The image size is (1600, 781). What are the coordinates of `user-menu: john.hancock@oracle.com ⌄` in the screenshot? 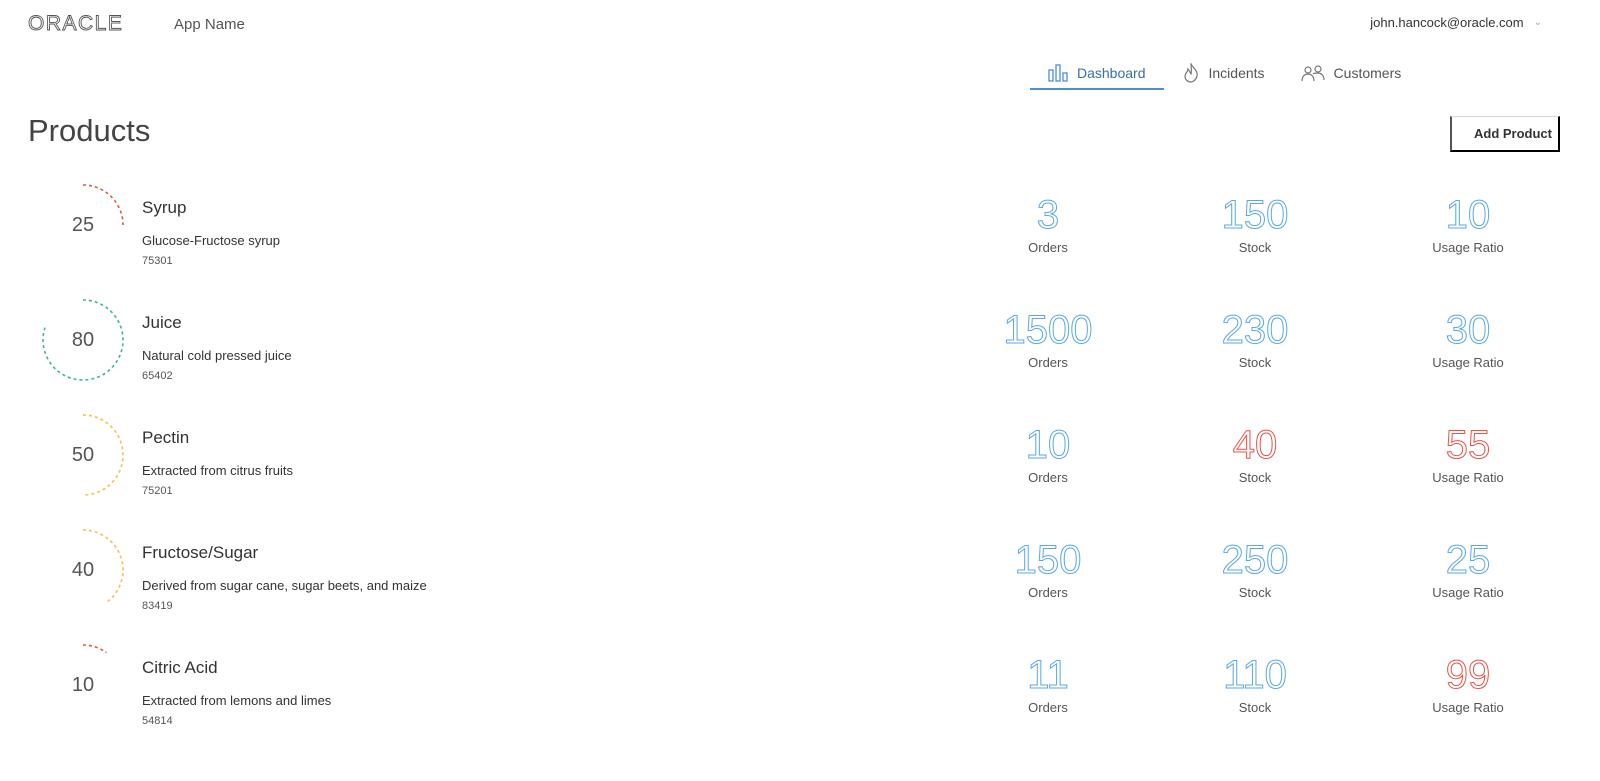 It's located at (1456, 22).